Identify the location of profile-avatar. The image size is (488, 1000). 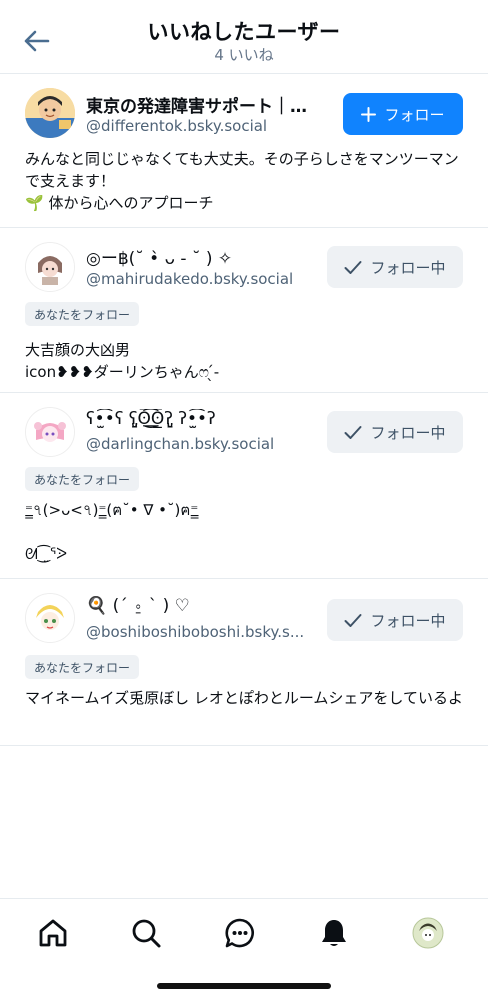
(428, 933).